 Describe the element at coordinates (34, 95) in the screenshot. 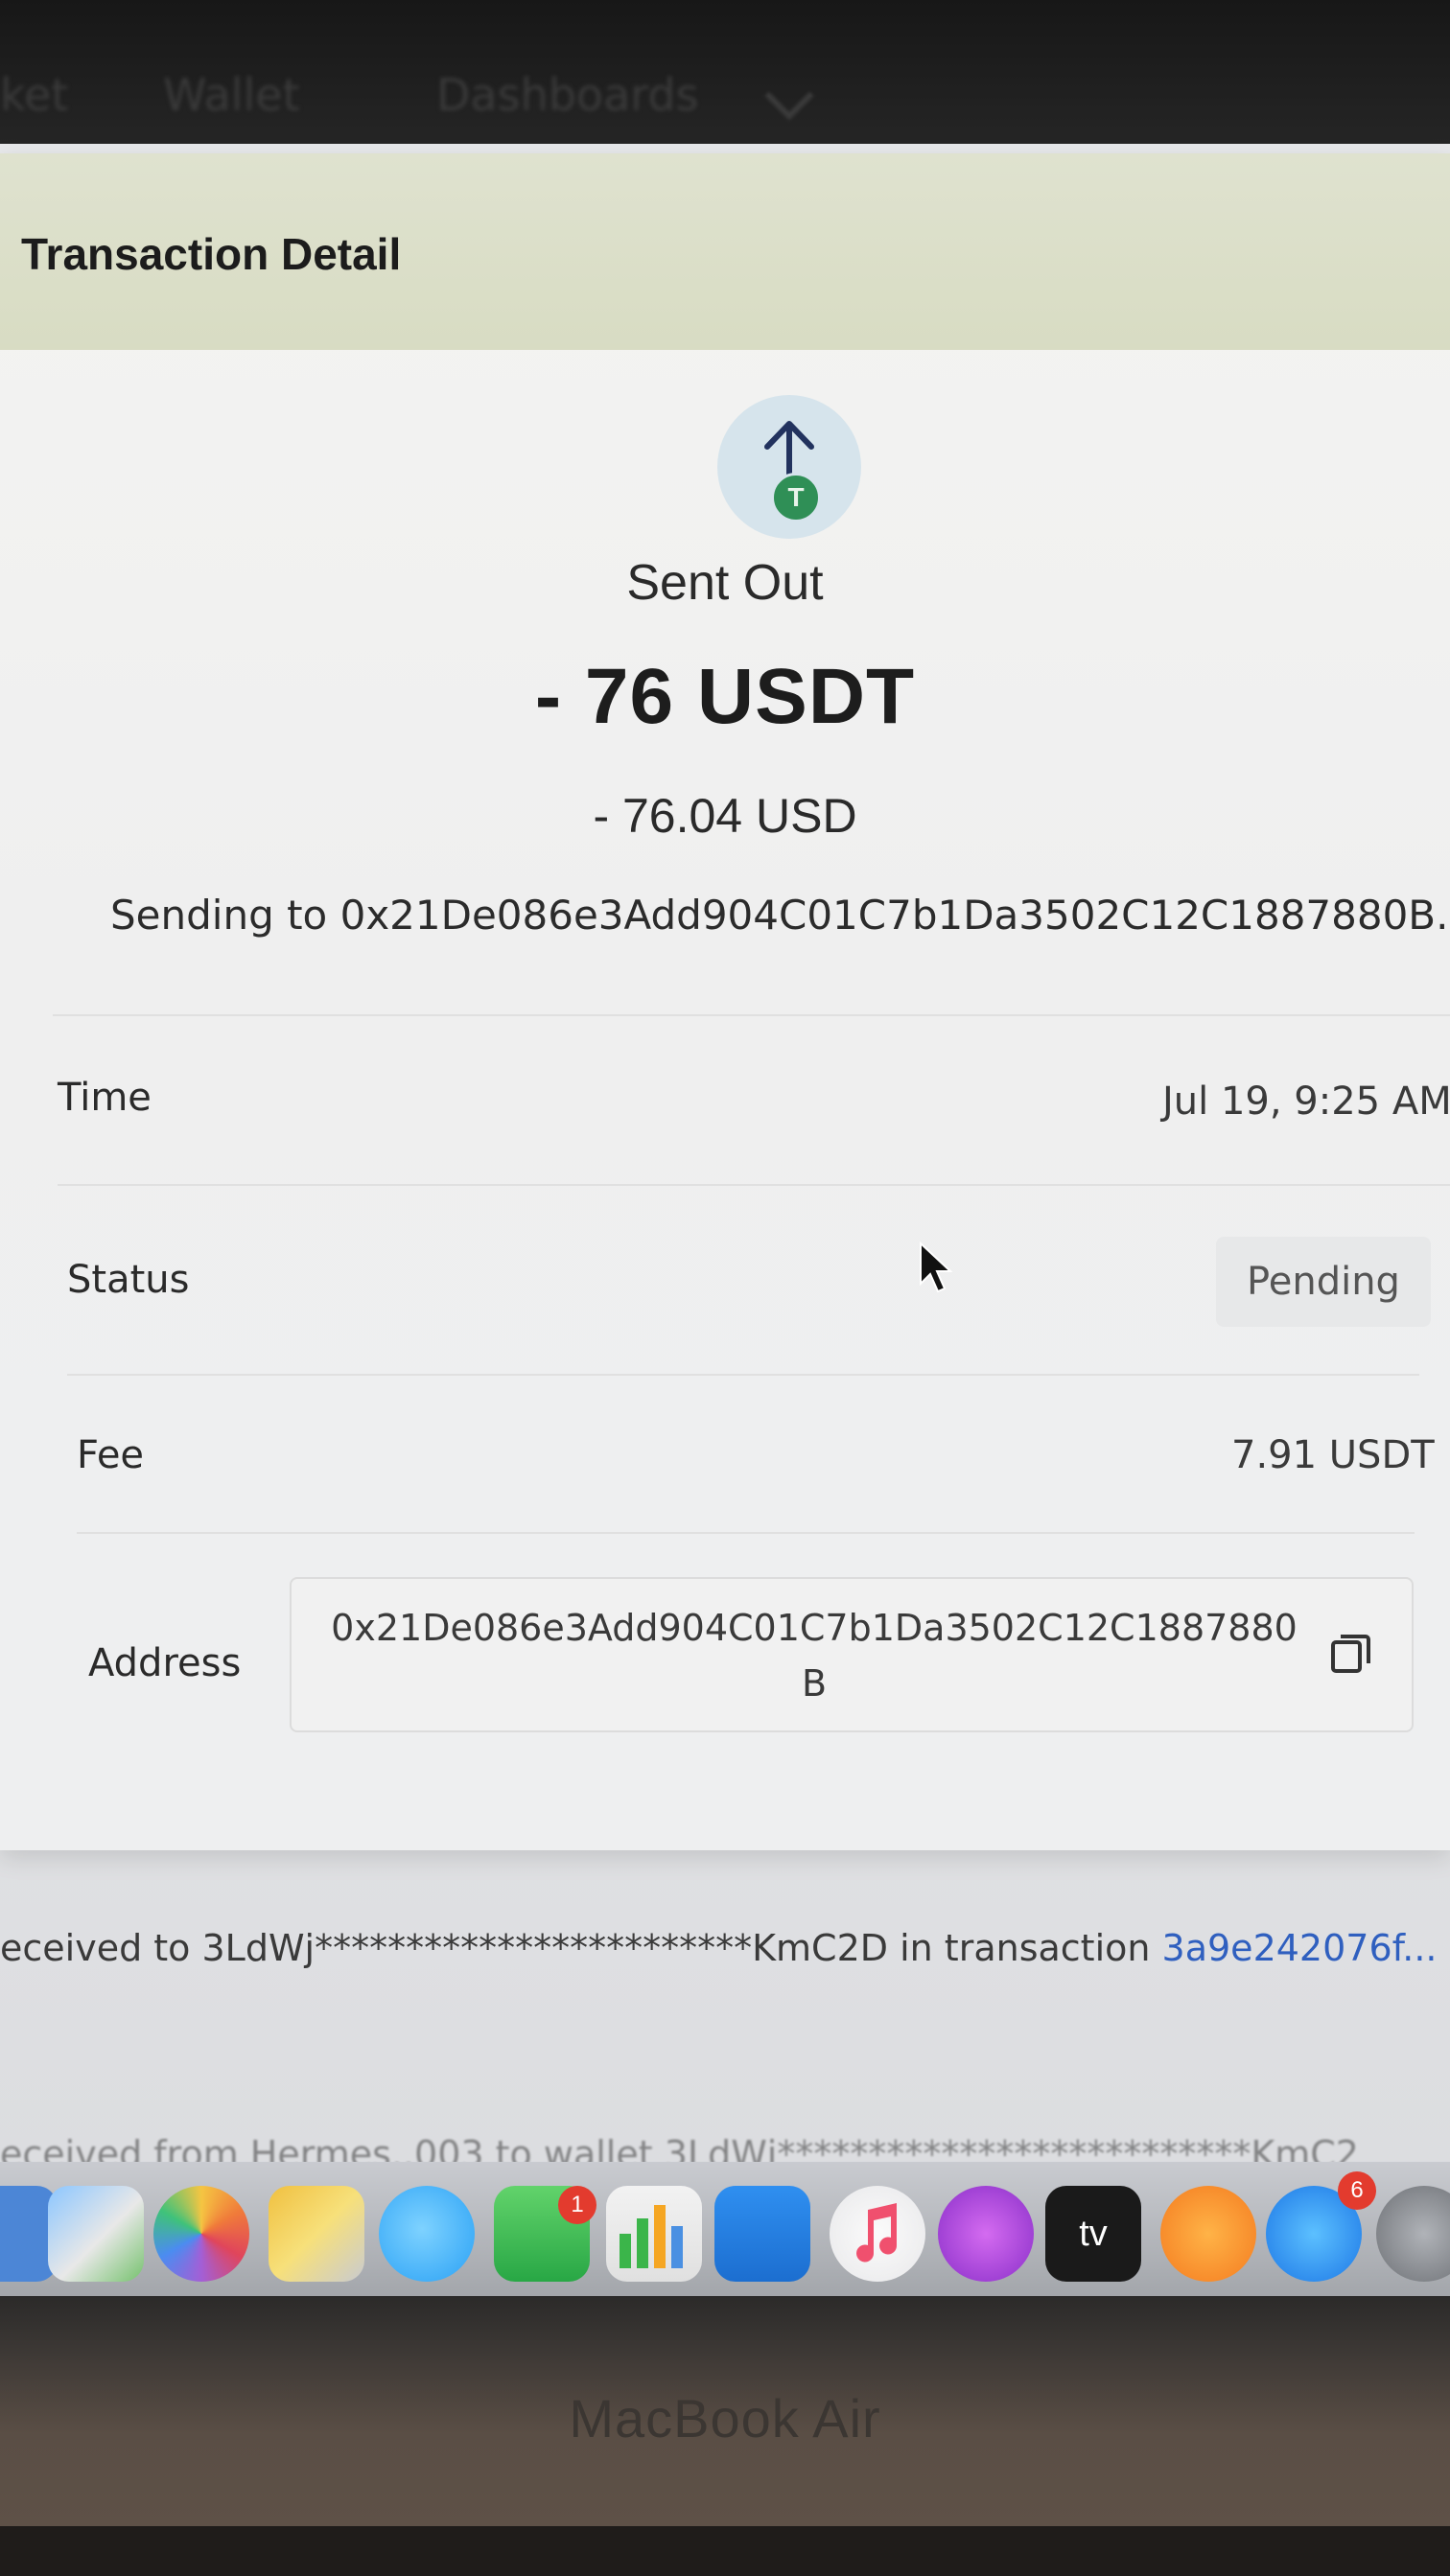

I see `nav-item-market: ket` at that location.